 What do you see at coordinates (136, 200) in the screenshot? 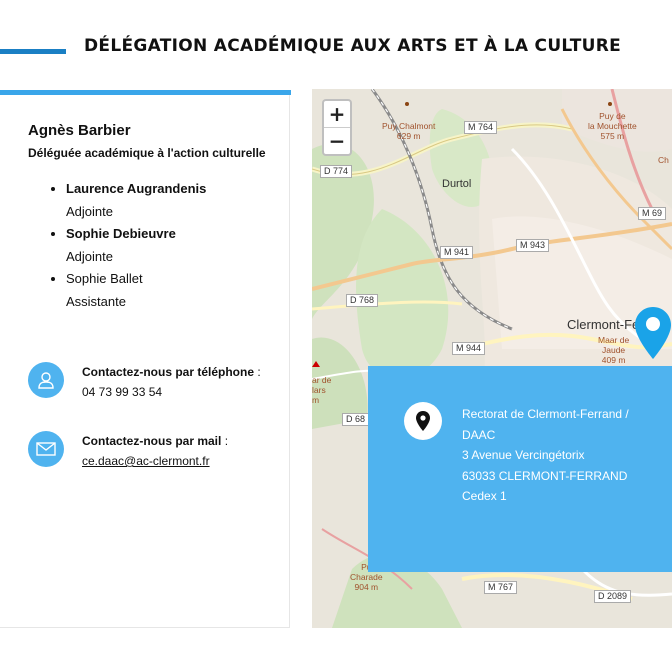
I see `team-member: Laurence Augrandenis Adjointe` at bounding box center [136, 200].